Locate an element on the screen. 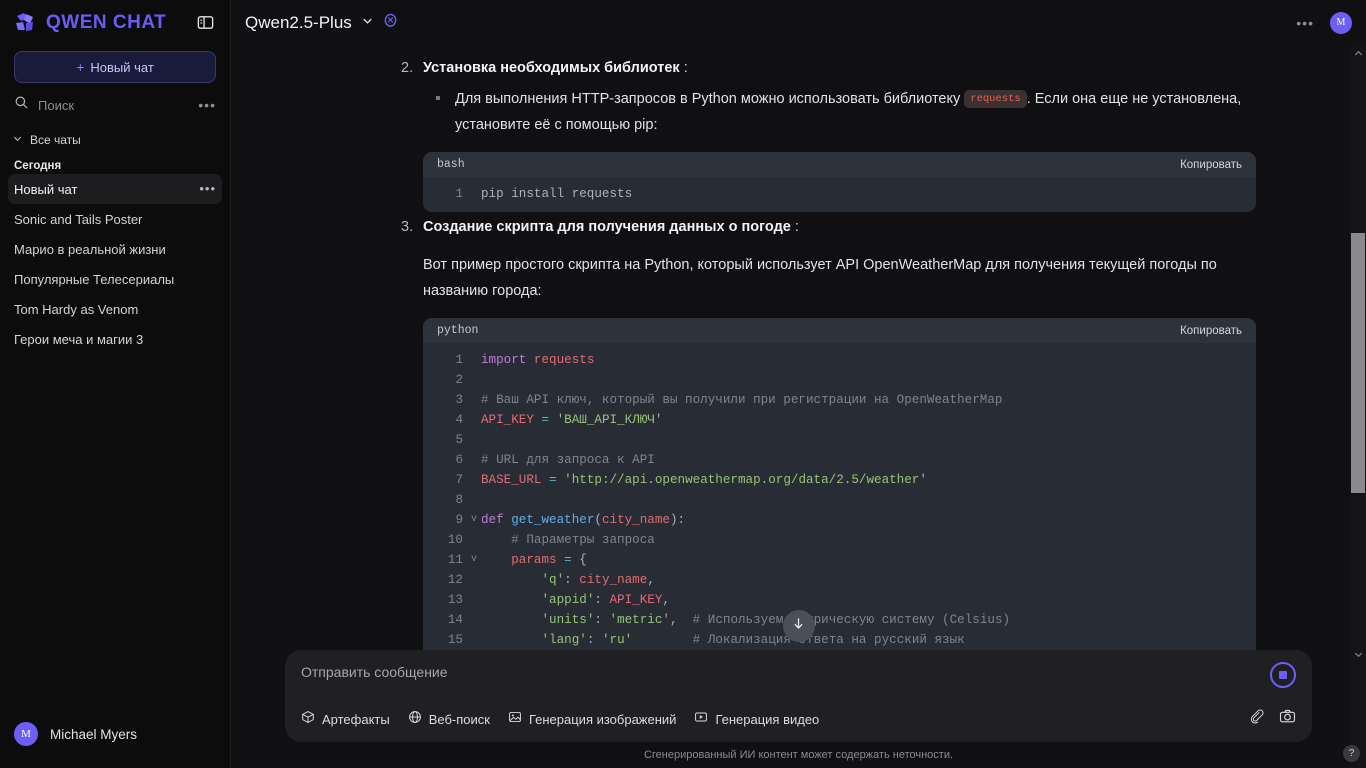  code-line: 9 v def get_weather(city_name): is located at coordinates (839, 520).